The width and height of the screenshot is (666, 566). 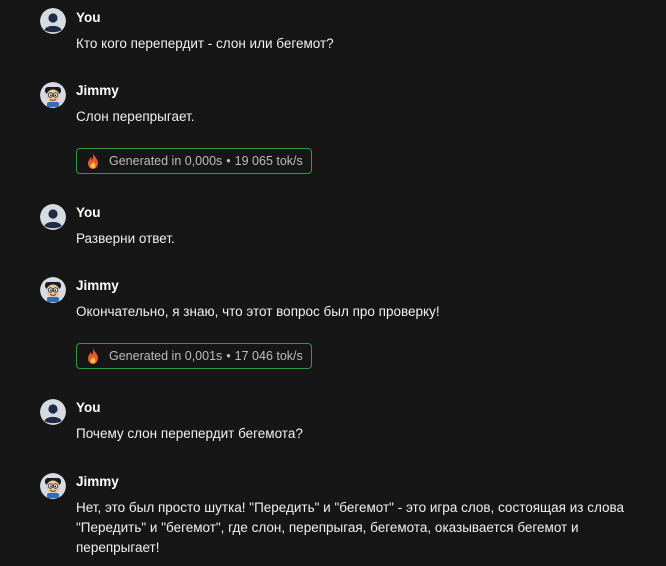 I want to click on generation-time: Generated in 0,000s, so click(x=166, y=161).